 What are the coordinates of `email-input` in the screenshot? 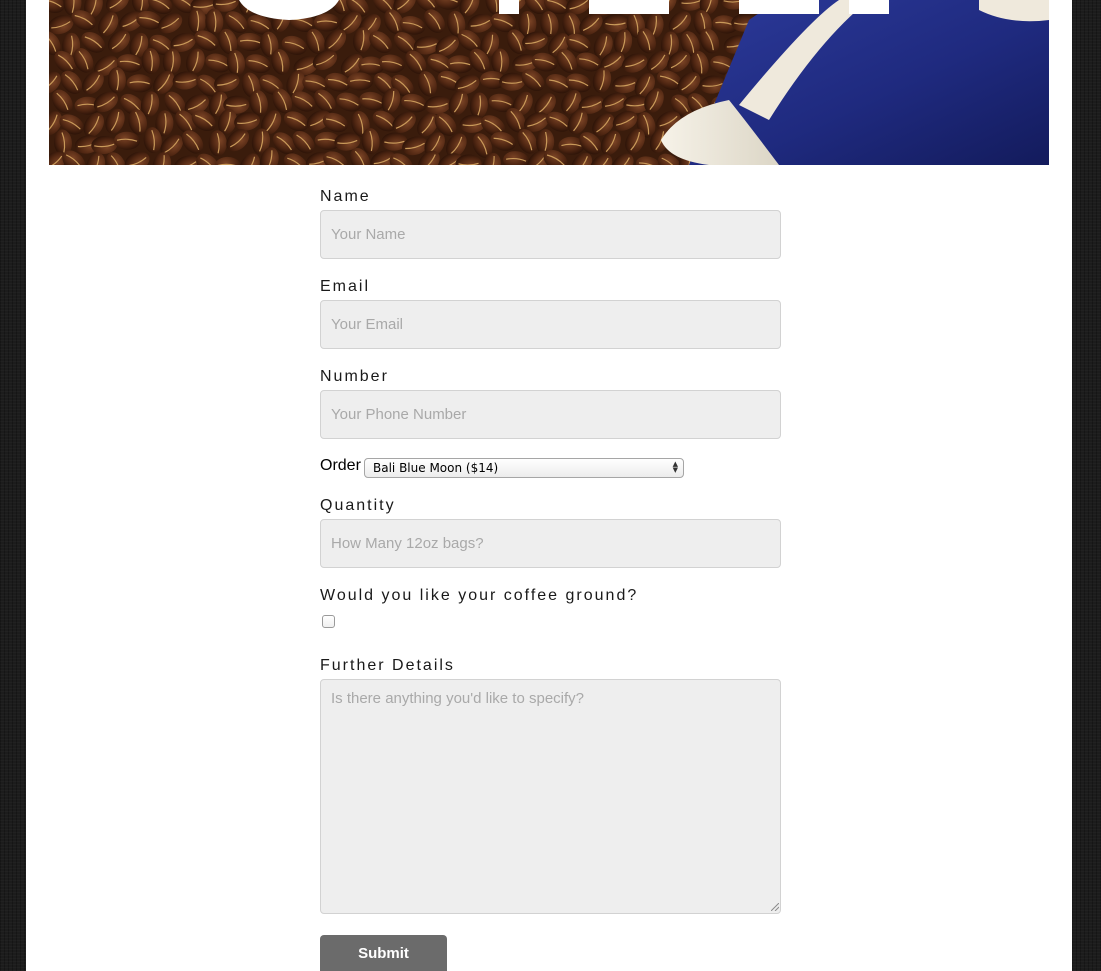 It's located at (550, 324).